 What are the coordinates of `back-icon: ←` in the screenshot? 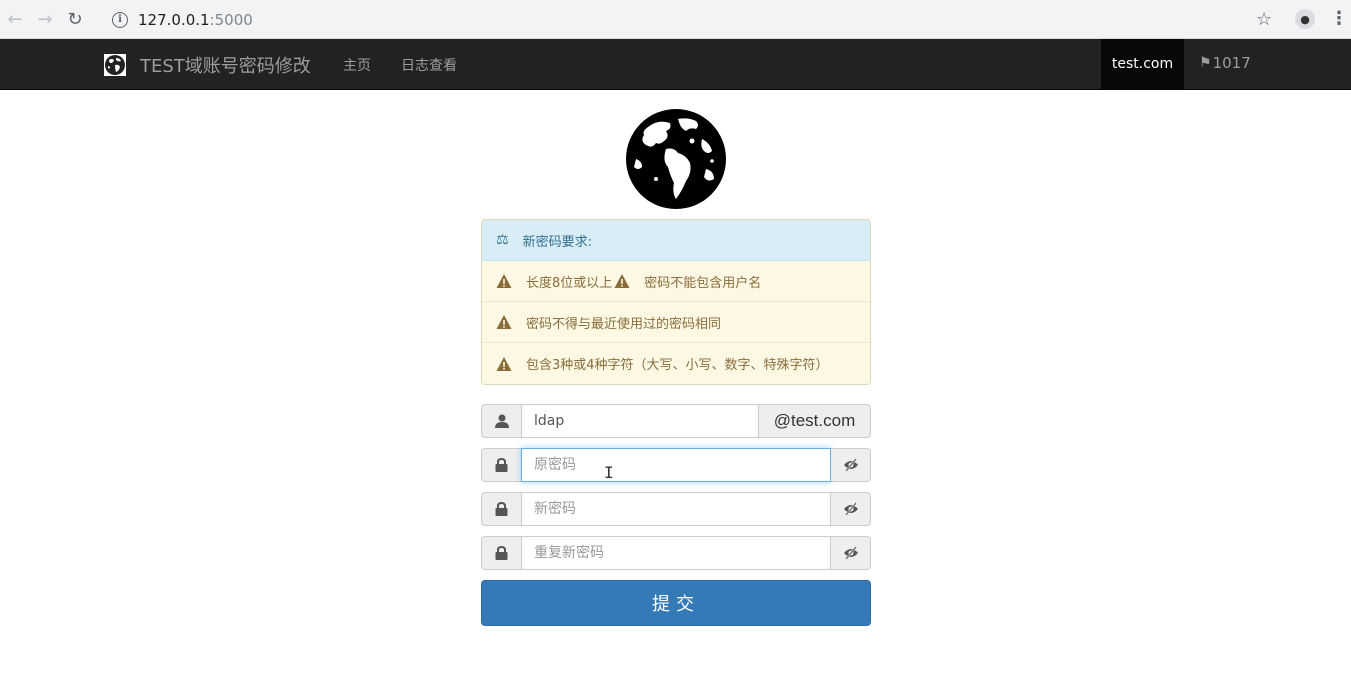 It's located at (15, 19).